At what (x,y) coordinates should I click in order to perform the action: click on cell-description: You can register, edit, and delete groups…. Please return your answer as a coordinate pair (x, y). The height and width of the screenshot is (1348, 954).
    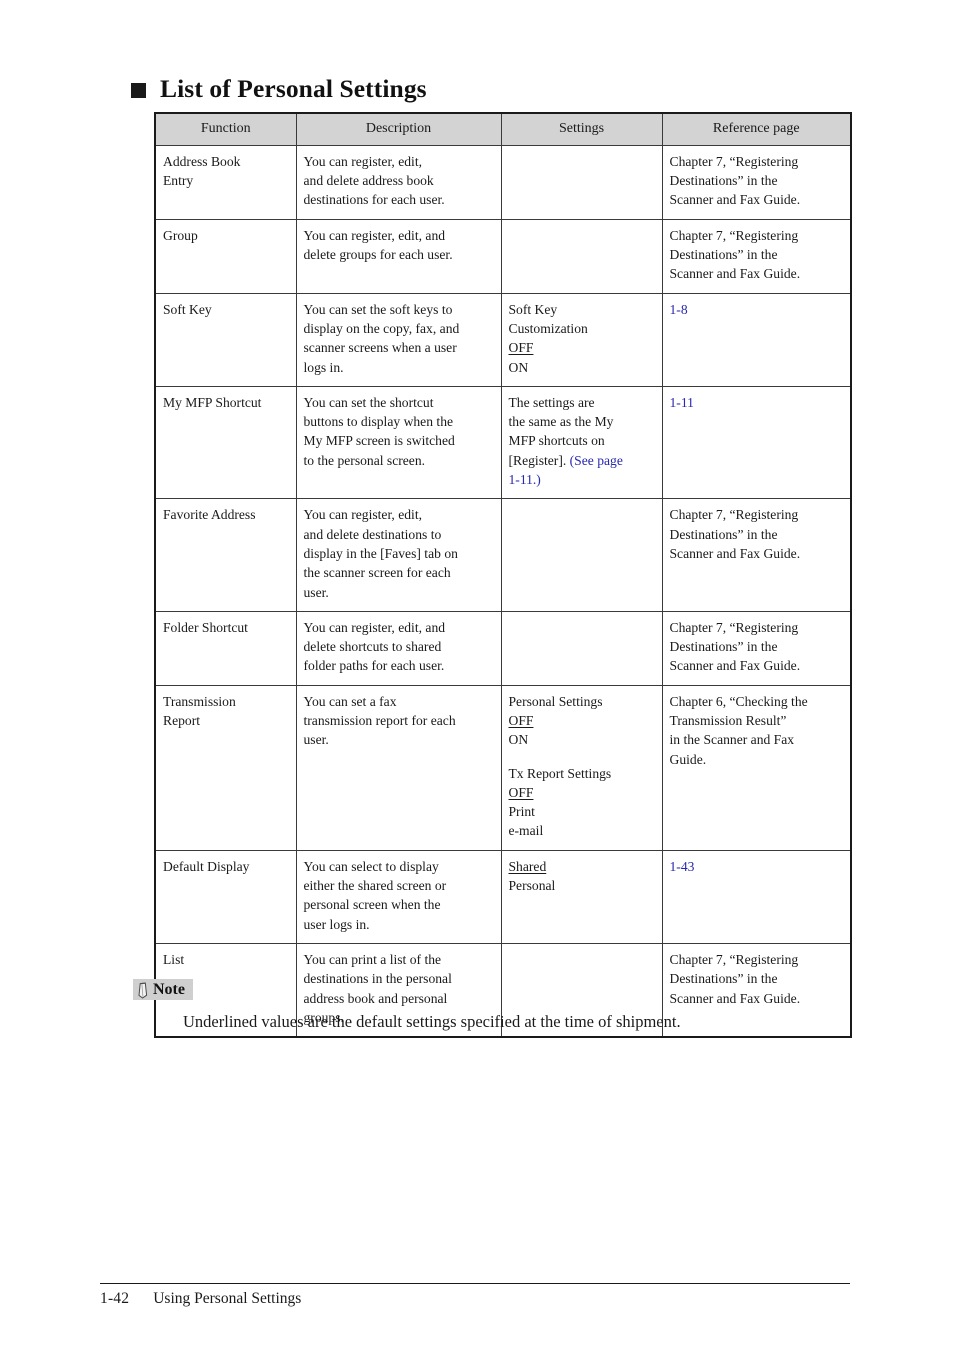
    Looking at the image, I should click on (398, 256).